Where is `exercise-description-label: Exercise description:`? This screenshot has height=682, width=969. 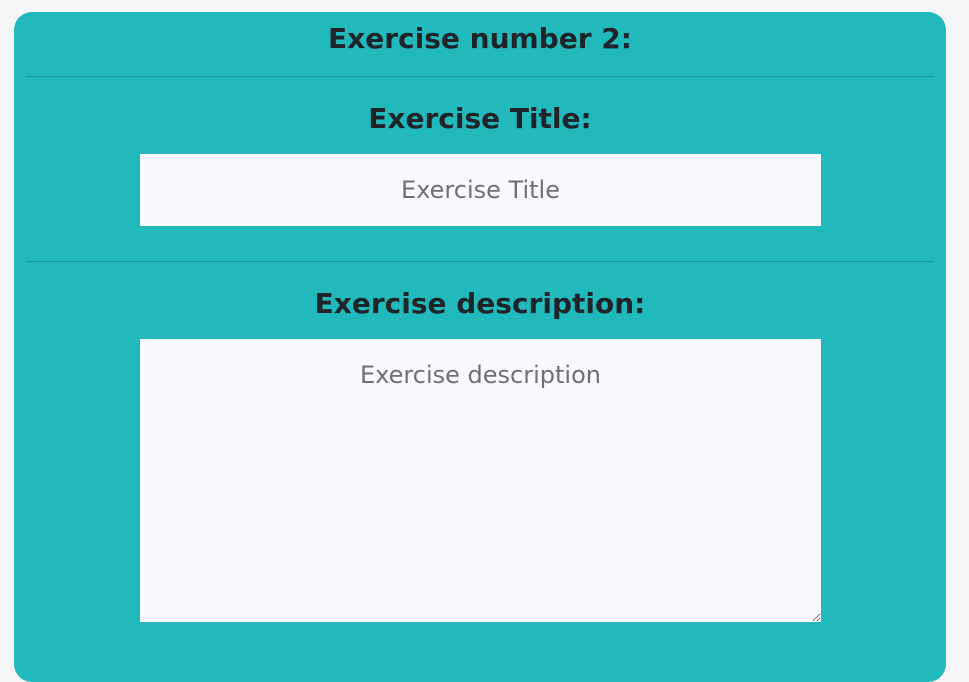 exercise-description-label: Exercise description: is located at coordinates (480, 303).